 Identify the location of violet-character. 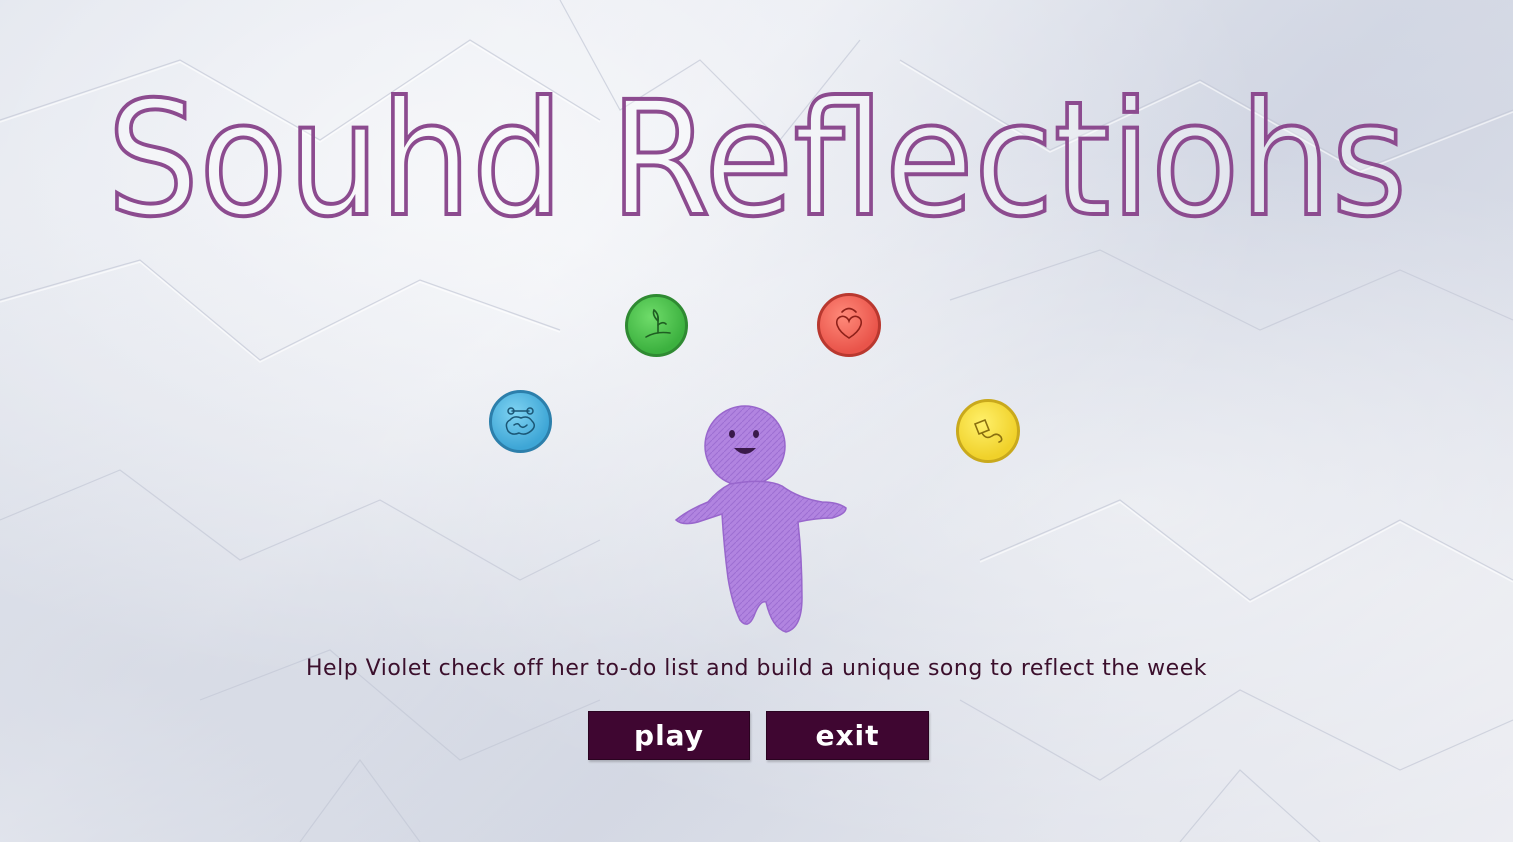
(760, 519).